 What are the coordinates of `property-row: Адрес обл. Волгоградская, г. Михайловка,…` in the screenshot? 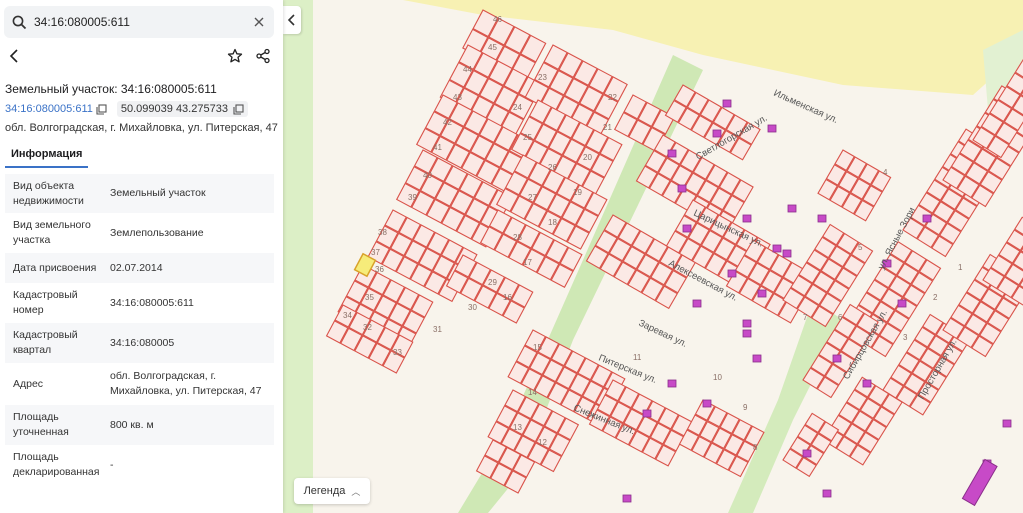 It's located at (139, 384).